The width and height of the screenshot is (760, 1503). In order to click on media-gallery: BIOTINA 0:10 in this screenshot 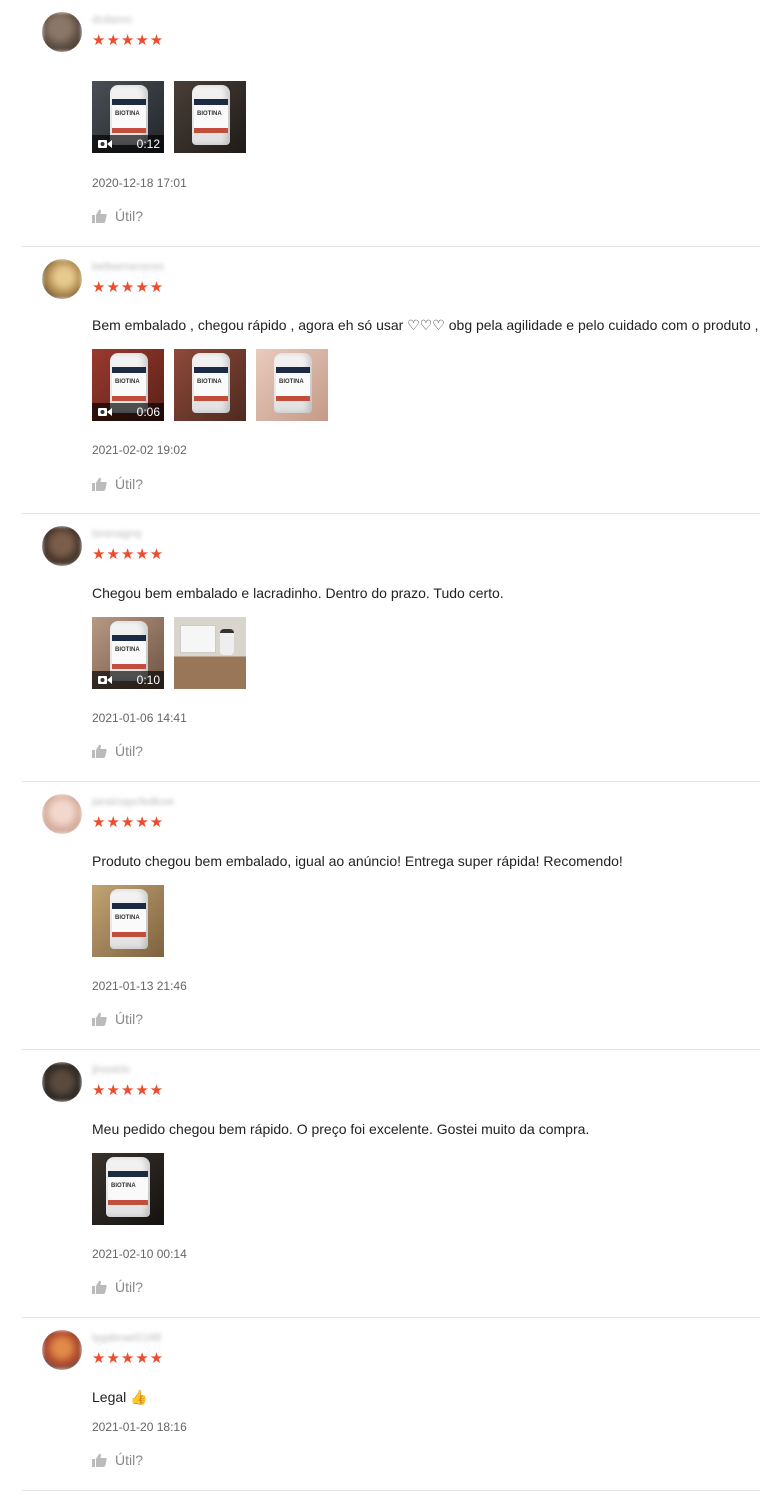, I will do `click(169, 653)`.